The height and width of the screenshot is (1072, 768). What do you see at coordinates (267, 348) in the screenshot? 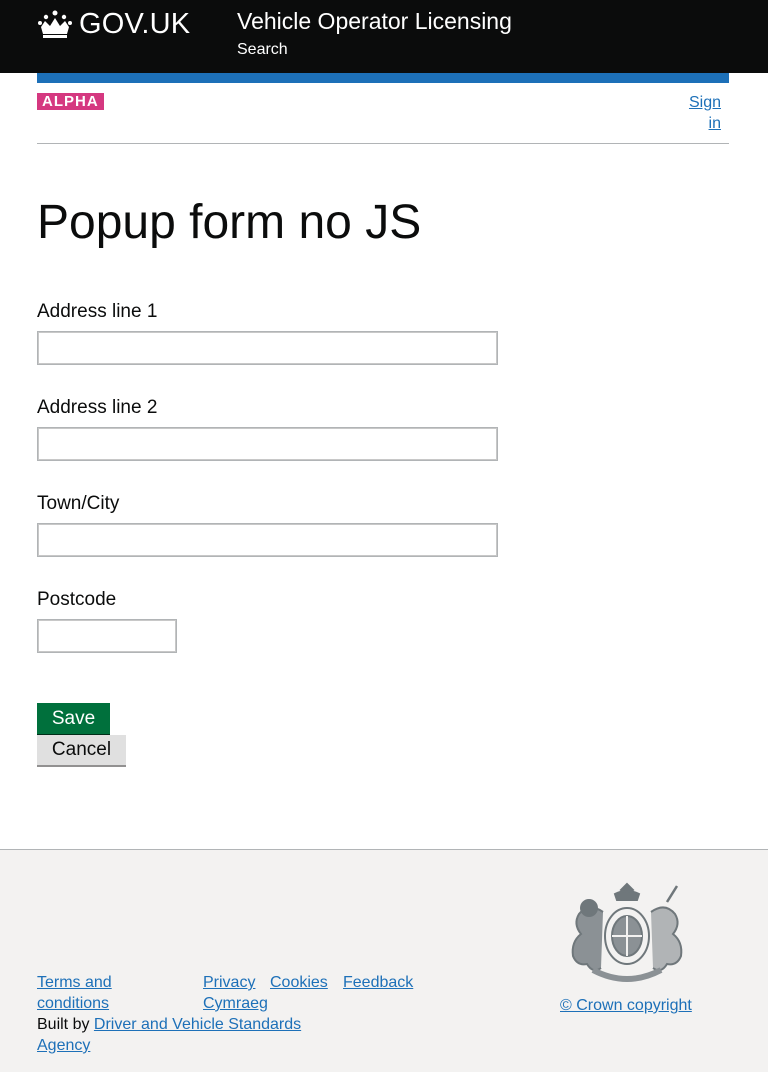
I see `address-line-1-input` at bounding box center [267, 348].